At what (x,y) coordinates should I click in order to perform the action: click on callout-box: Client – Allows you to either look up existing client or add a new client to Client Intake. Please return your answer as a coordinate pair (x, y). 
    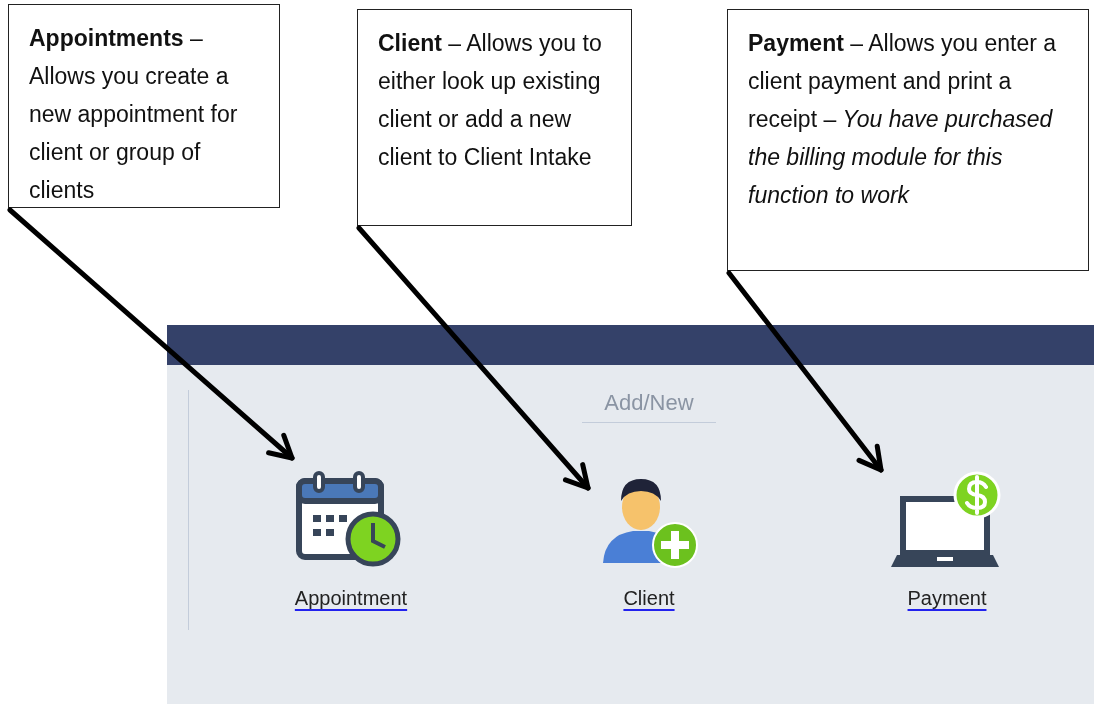
    Looking at the image, I should click on (494, 117).